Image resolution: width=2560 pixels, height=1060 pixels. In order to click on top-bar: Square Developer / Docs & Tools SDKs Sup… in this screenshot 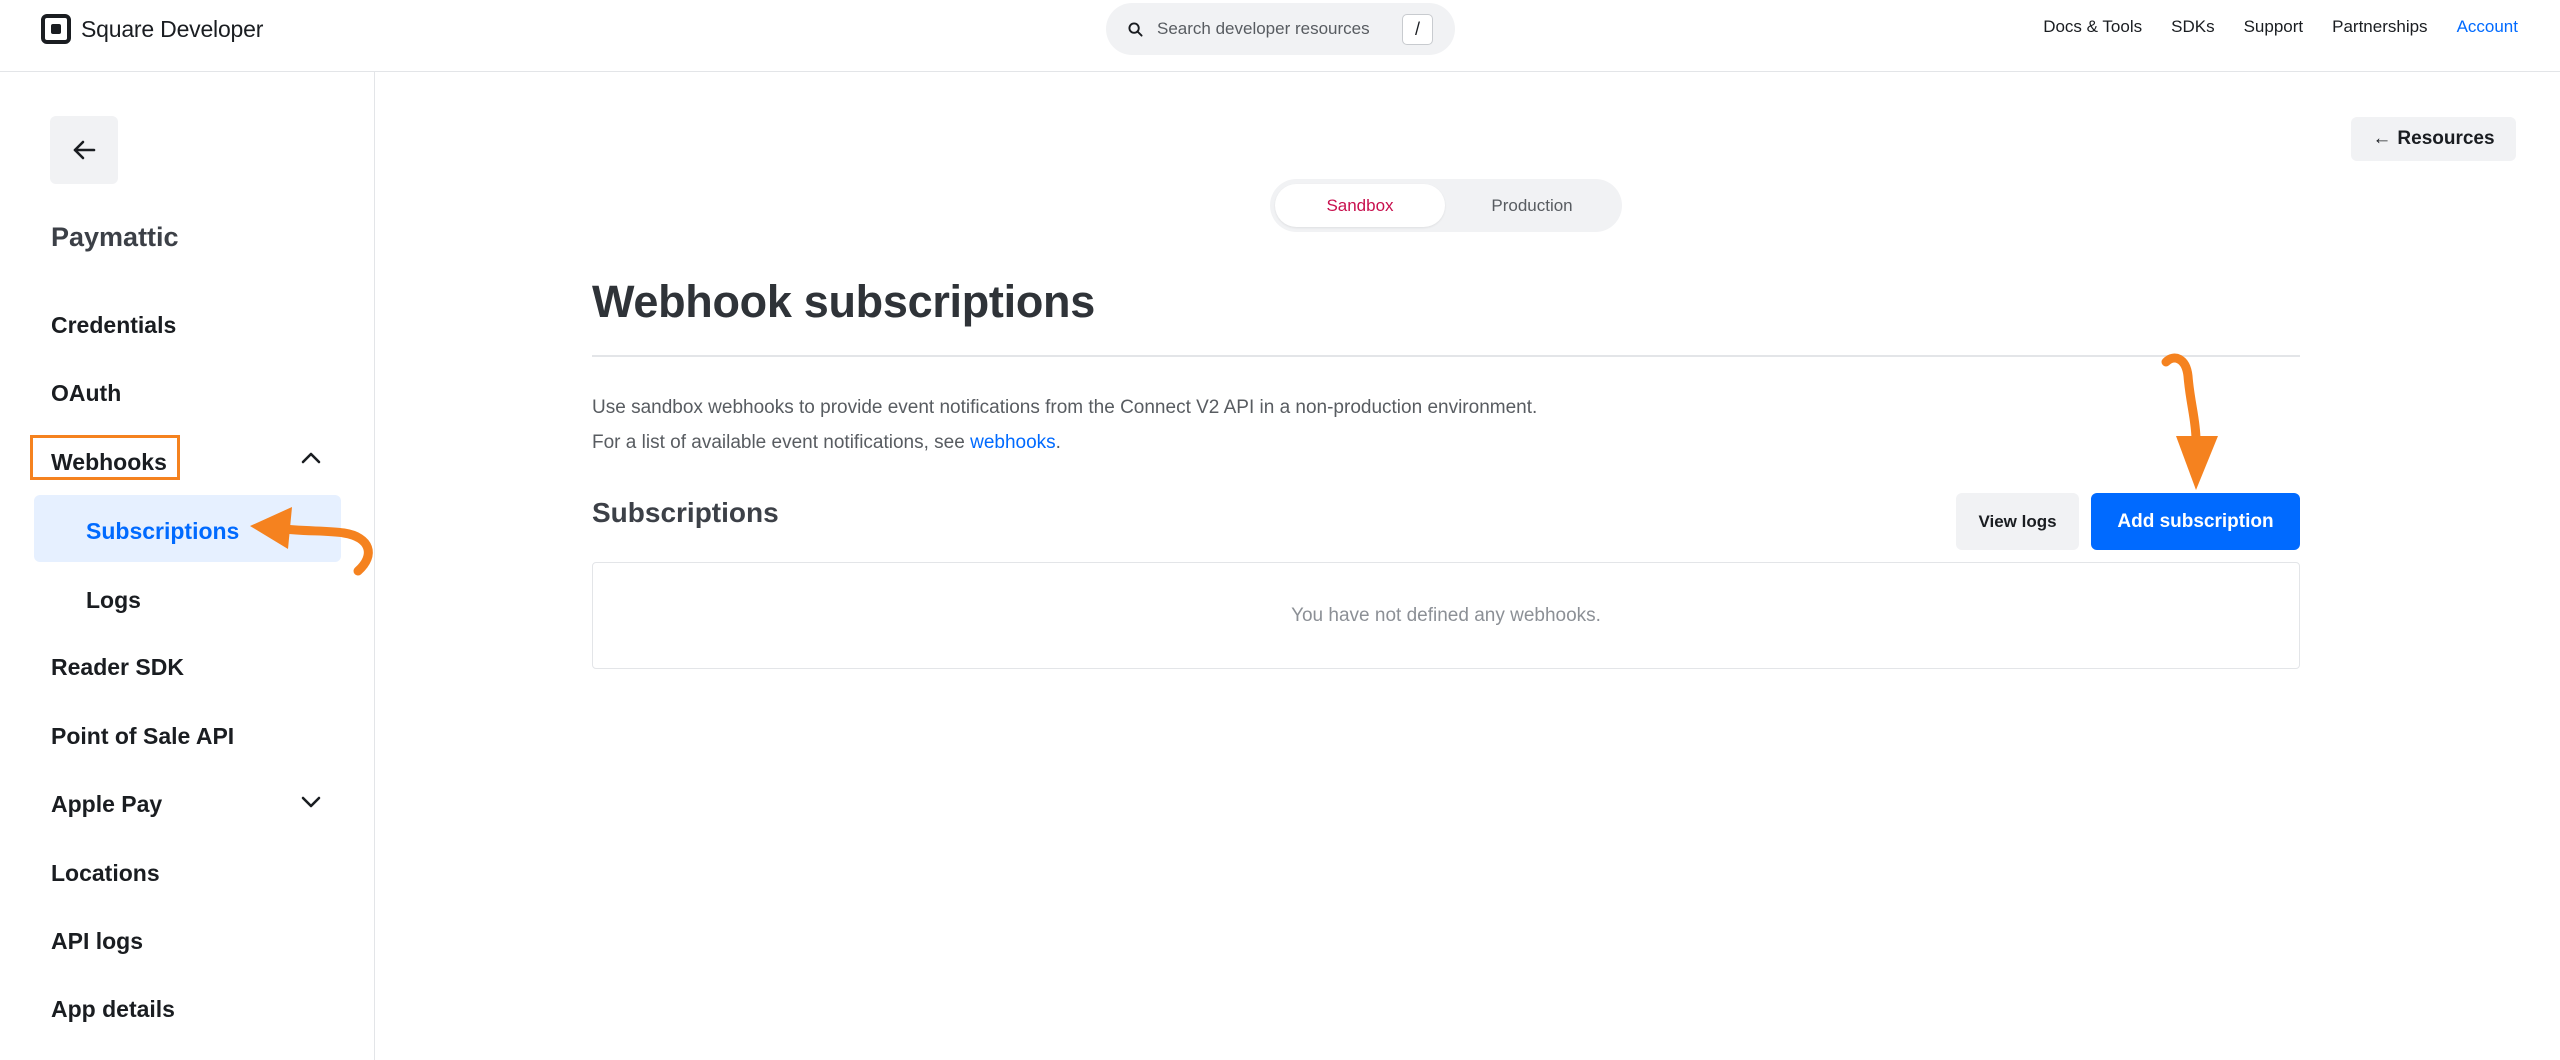, I will do `click(1280, 36)`.